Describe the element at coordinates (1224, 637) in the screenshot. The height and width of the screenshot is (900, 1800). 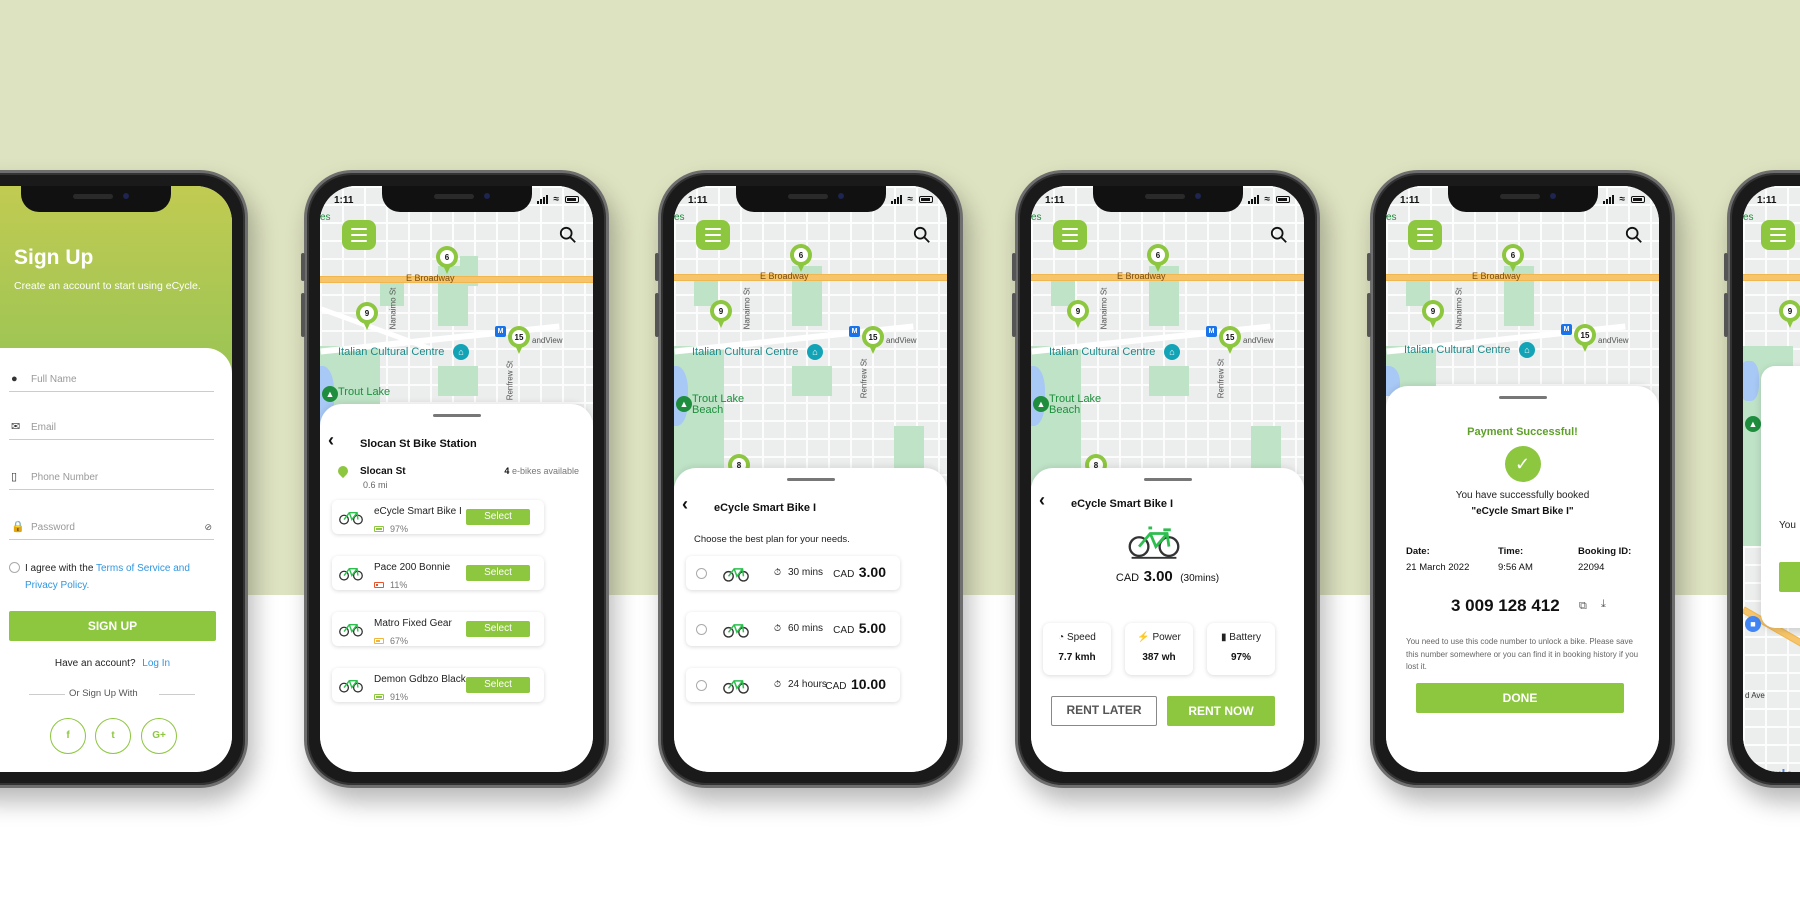
I see `battery-icon: ▮` at that location.